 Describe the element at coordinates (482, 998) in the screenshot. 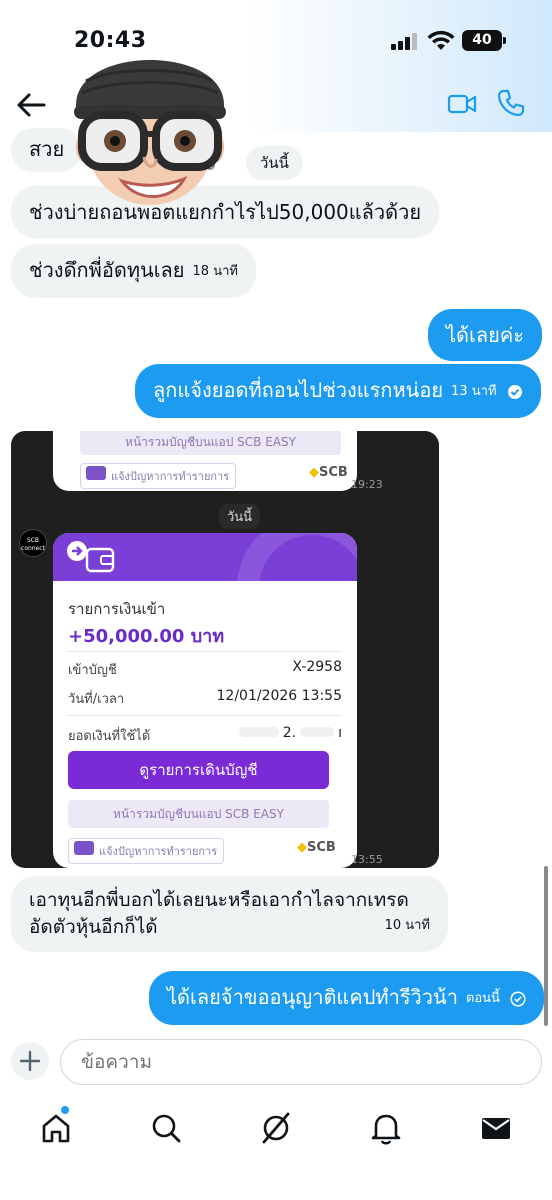

I see `message-time: ตอนนี้` at that location.